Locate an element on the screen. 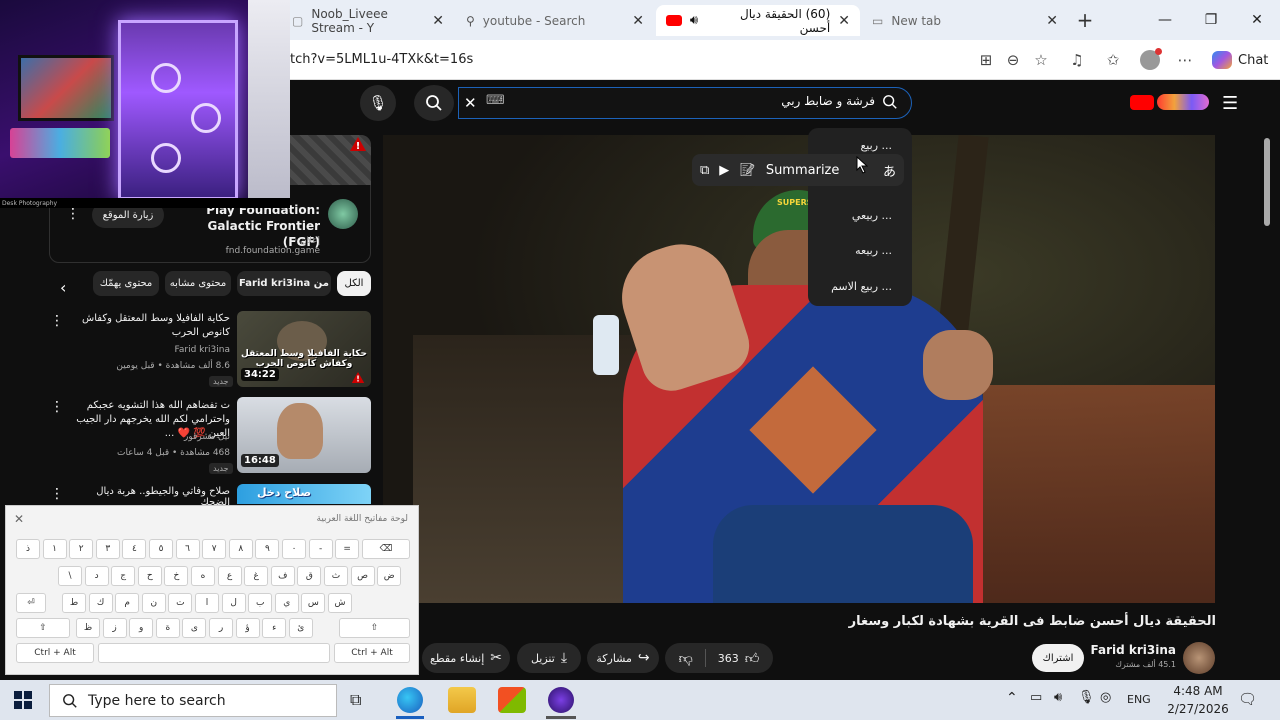  keyboard-key: غ is located at coordinates (256, 576).